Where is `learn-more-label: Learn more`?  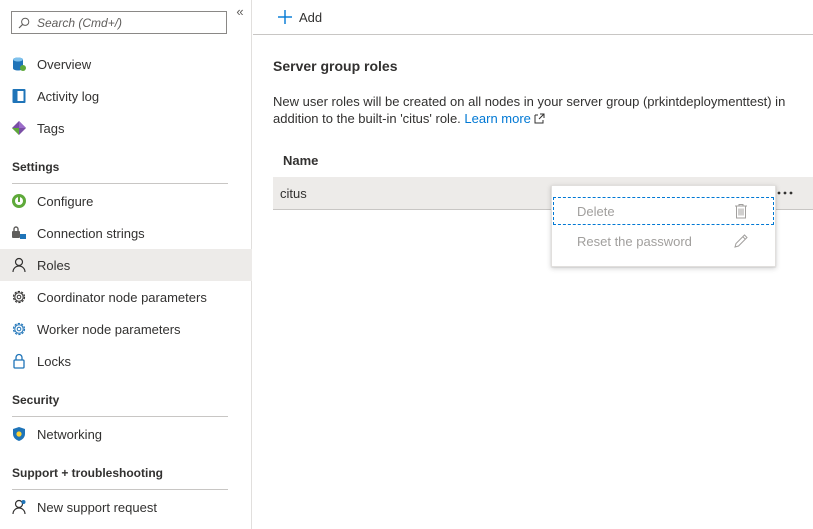
learn-more-label: Learn more is located at coordinates (497, 118).